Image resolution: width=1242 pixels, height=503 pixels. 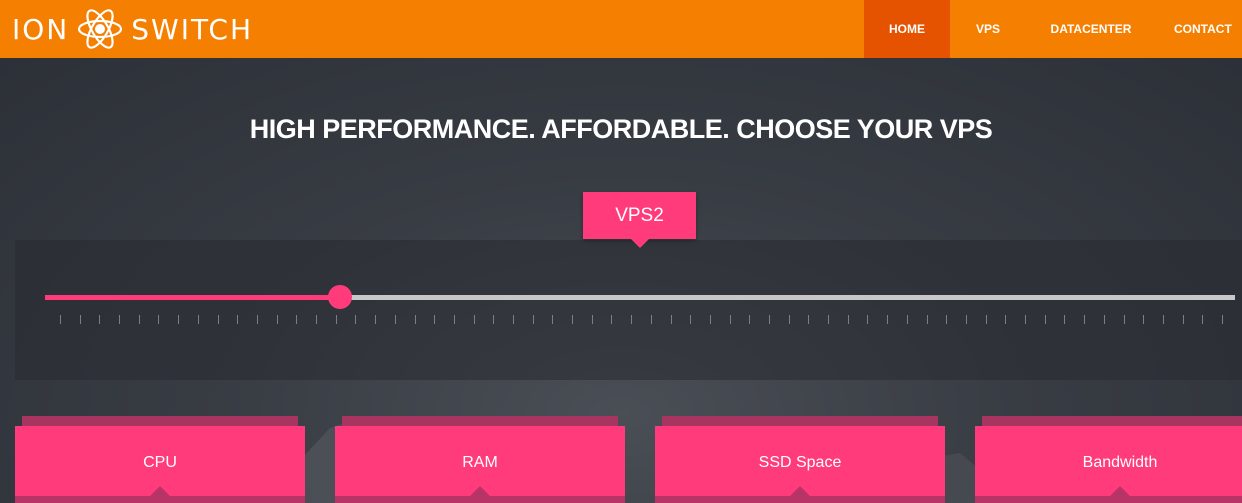 What do you see at coordinates (1091, 29) in the screenshot?
I see `nav-datacenter: DATACENTER` at bounding box center [1091, 29].